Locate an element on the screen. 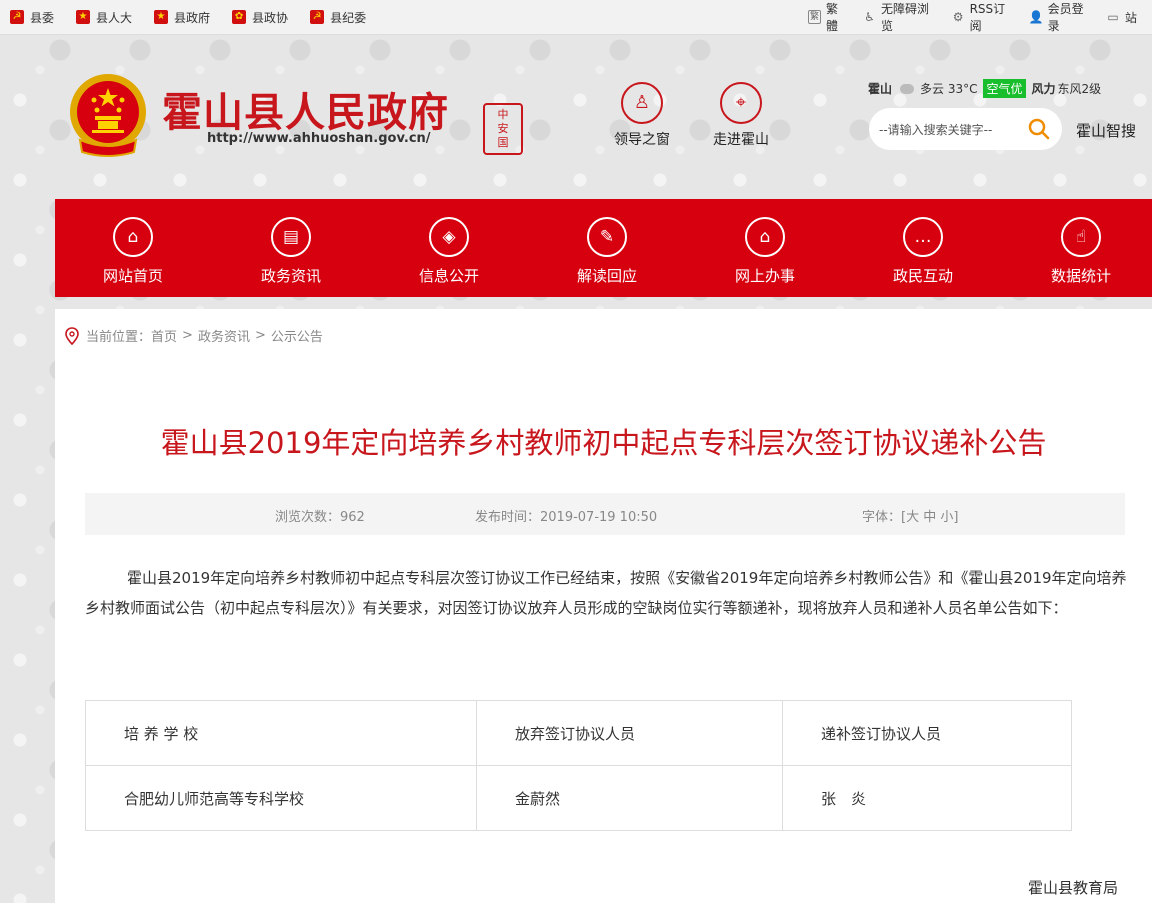  traditional-chinese-icon: 繁 is located at coordinates (815, 17).